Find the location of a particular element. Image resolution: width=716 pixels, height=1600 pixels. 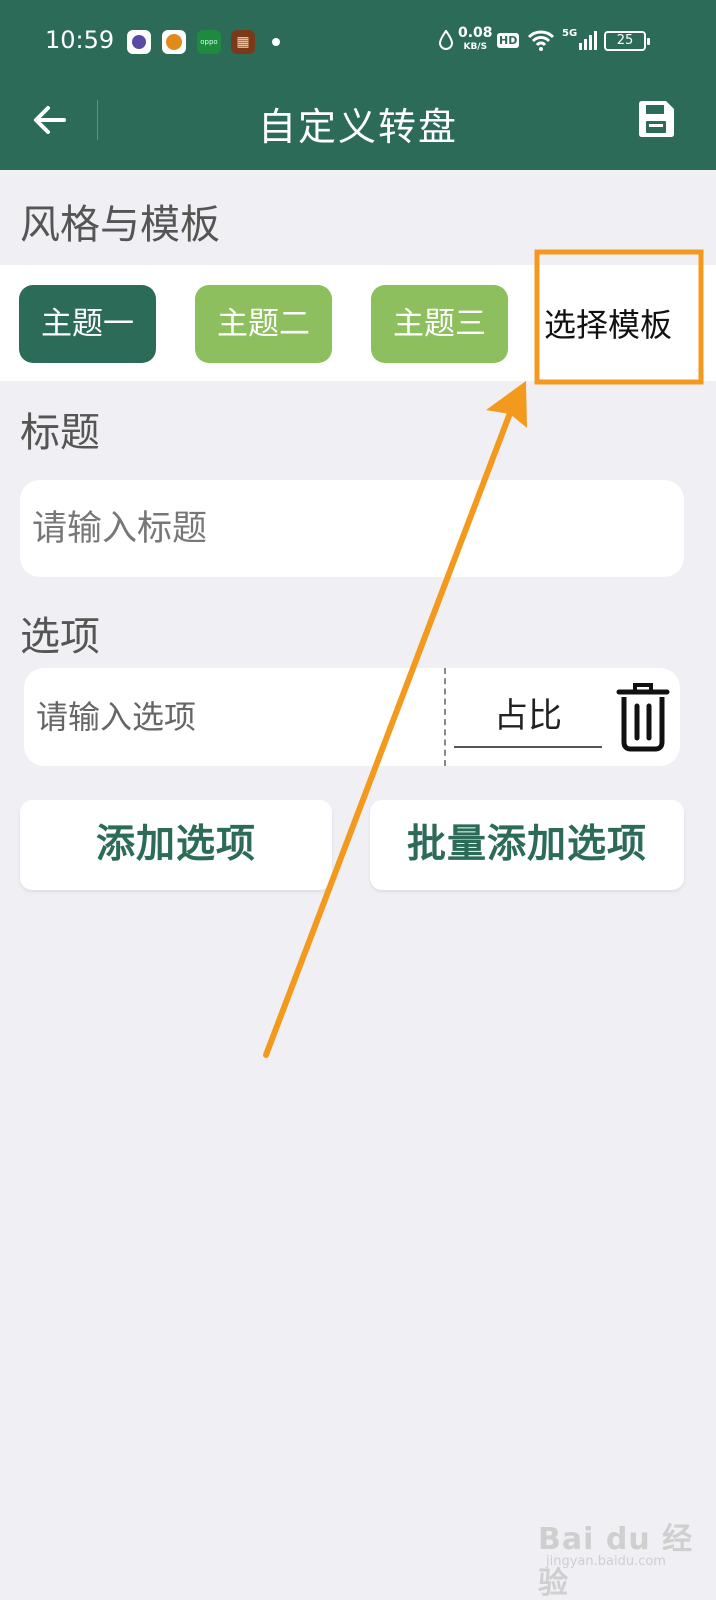

app-header: 10:59 oppo ▦ 0.08 KB/S HD 5G 25 自定义转盘 is located at coordinates (358, 85).